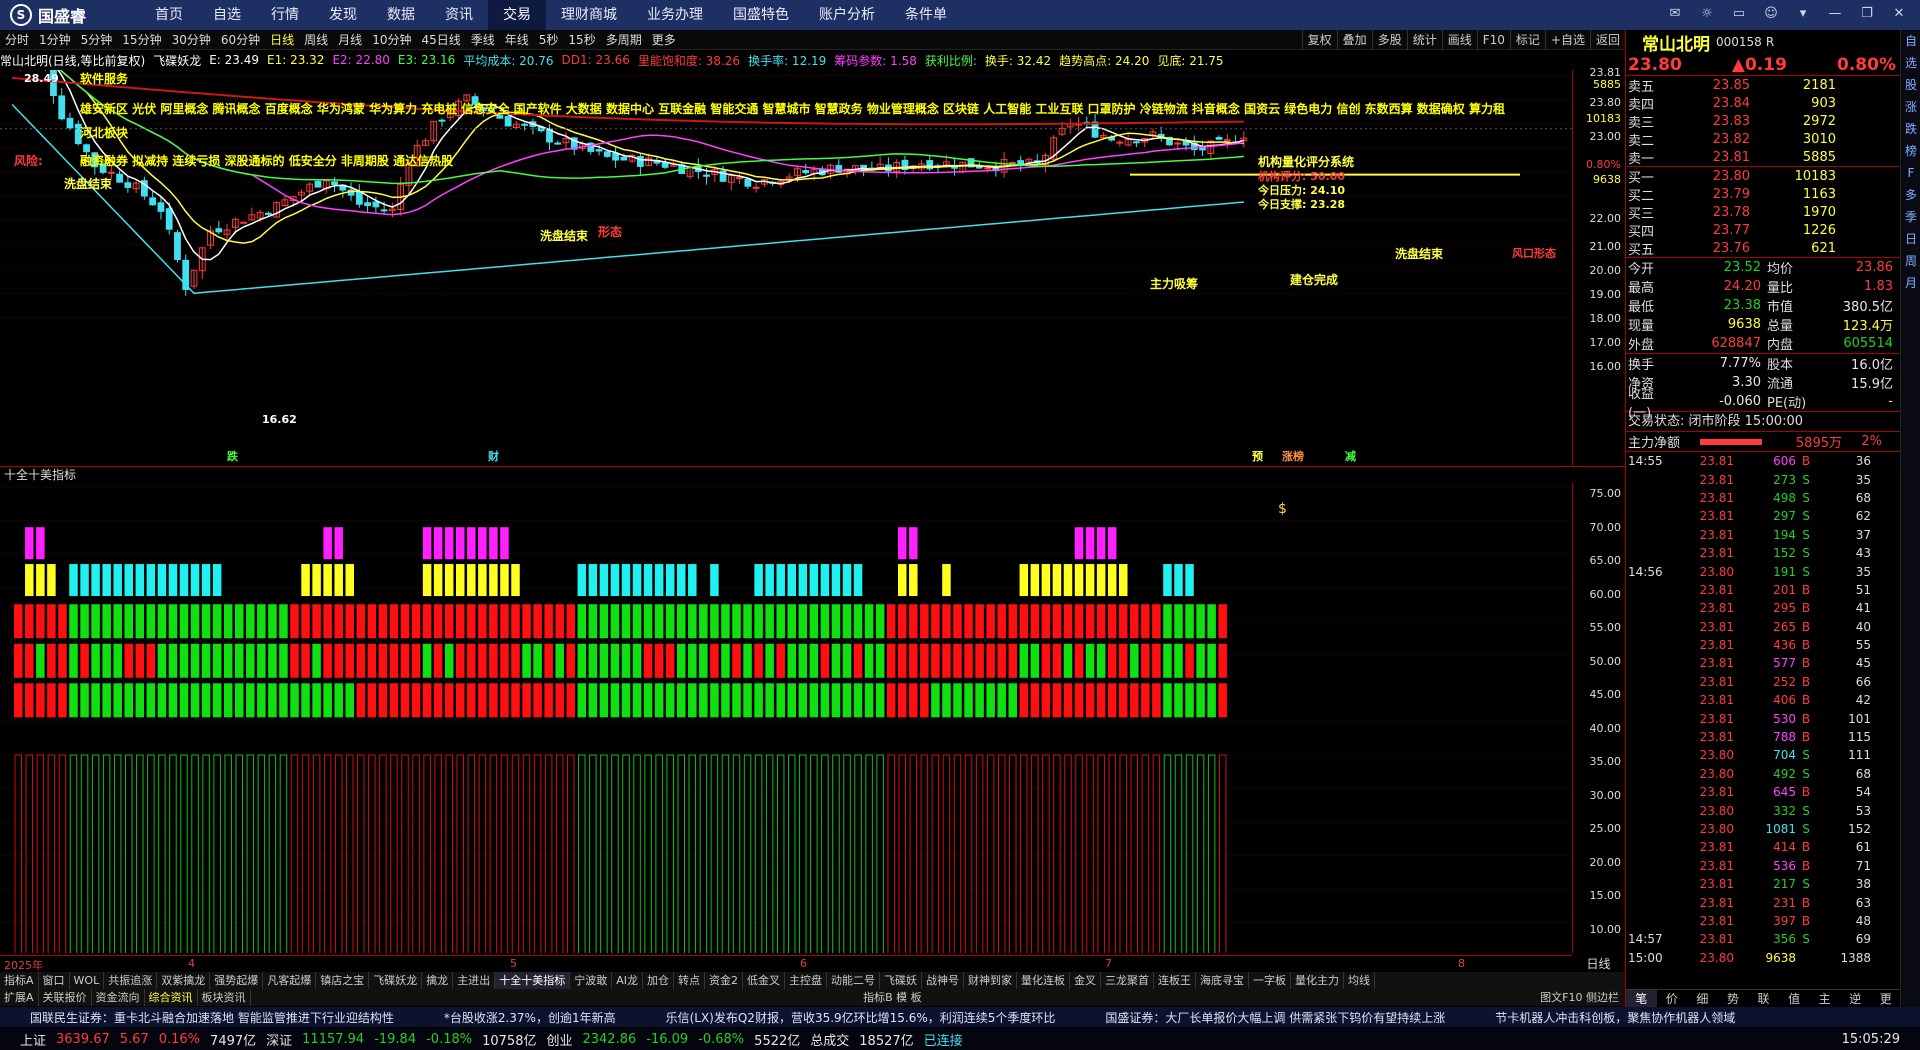 This screenshot has height=1050, width=1920. What do you see at coordinates (1085, 980) in the screenshot?
I see `indicator-tab-24: 金叉` at bounding box center [1085, 980].